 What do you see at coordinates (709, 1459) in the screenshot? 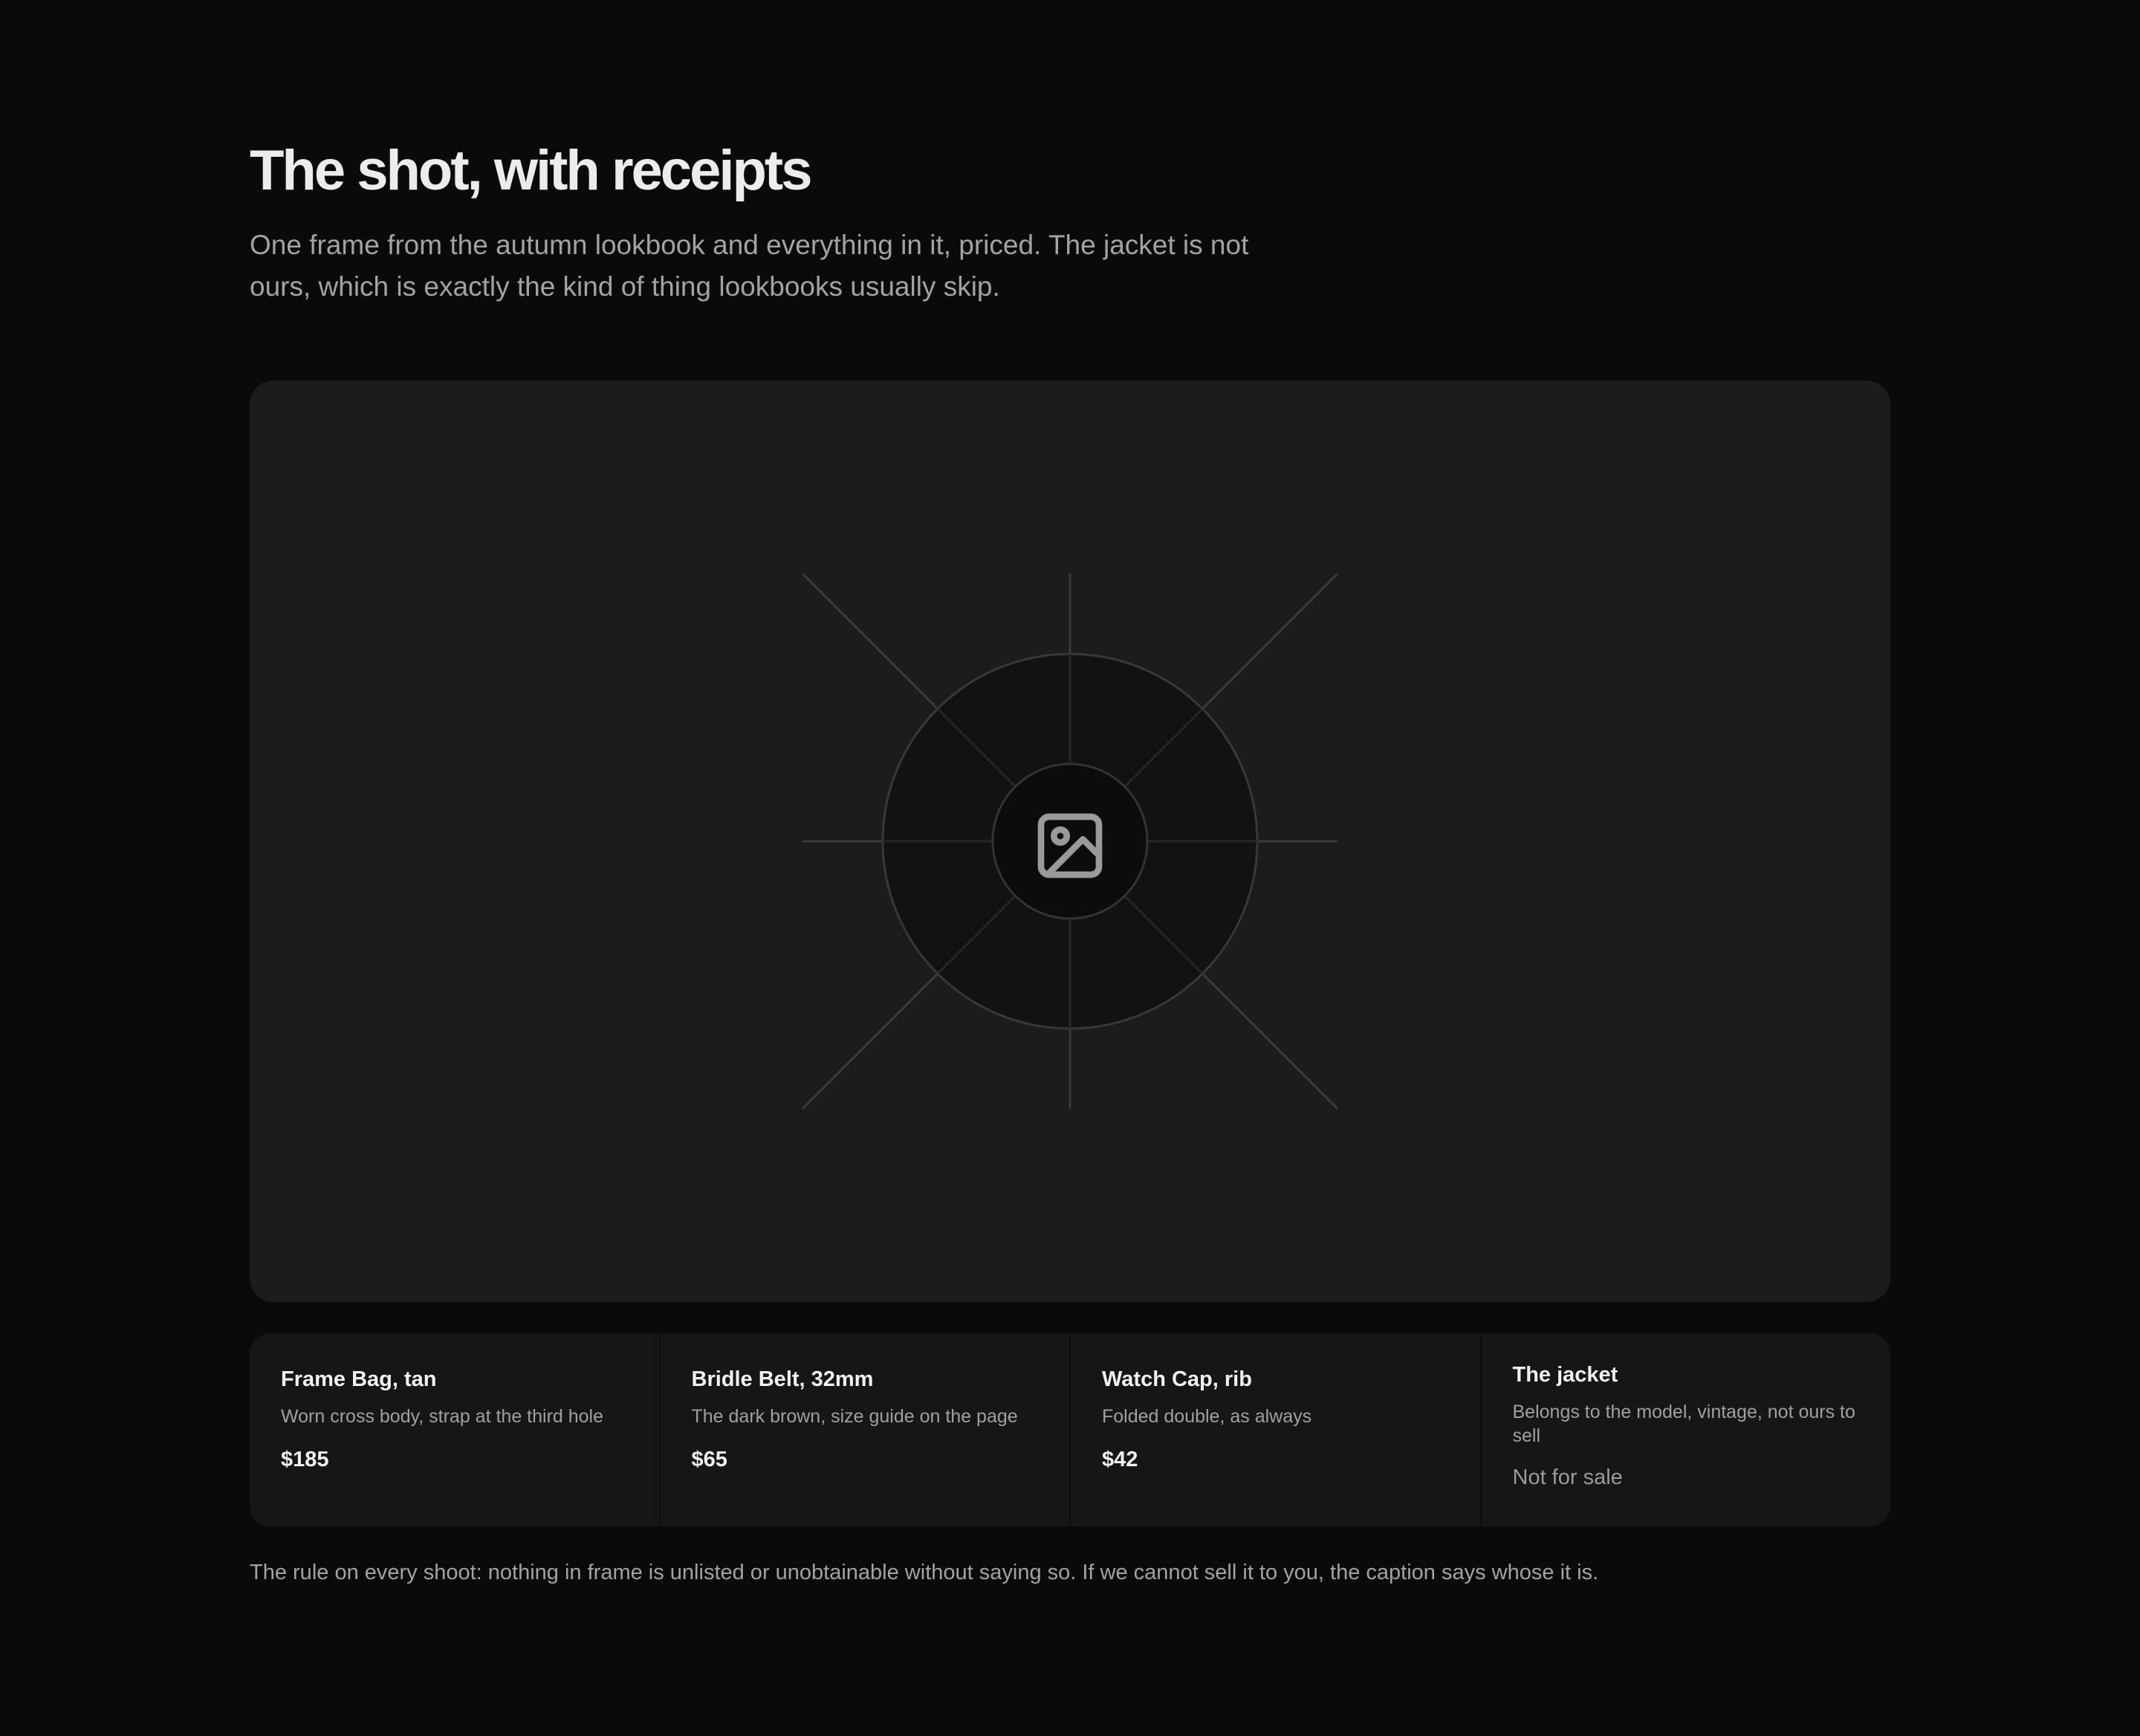
I see `product-price: $65` at bounding box center [709, 1459].